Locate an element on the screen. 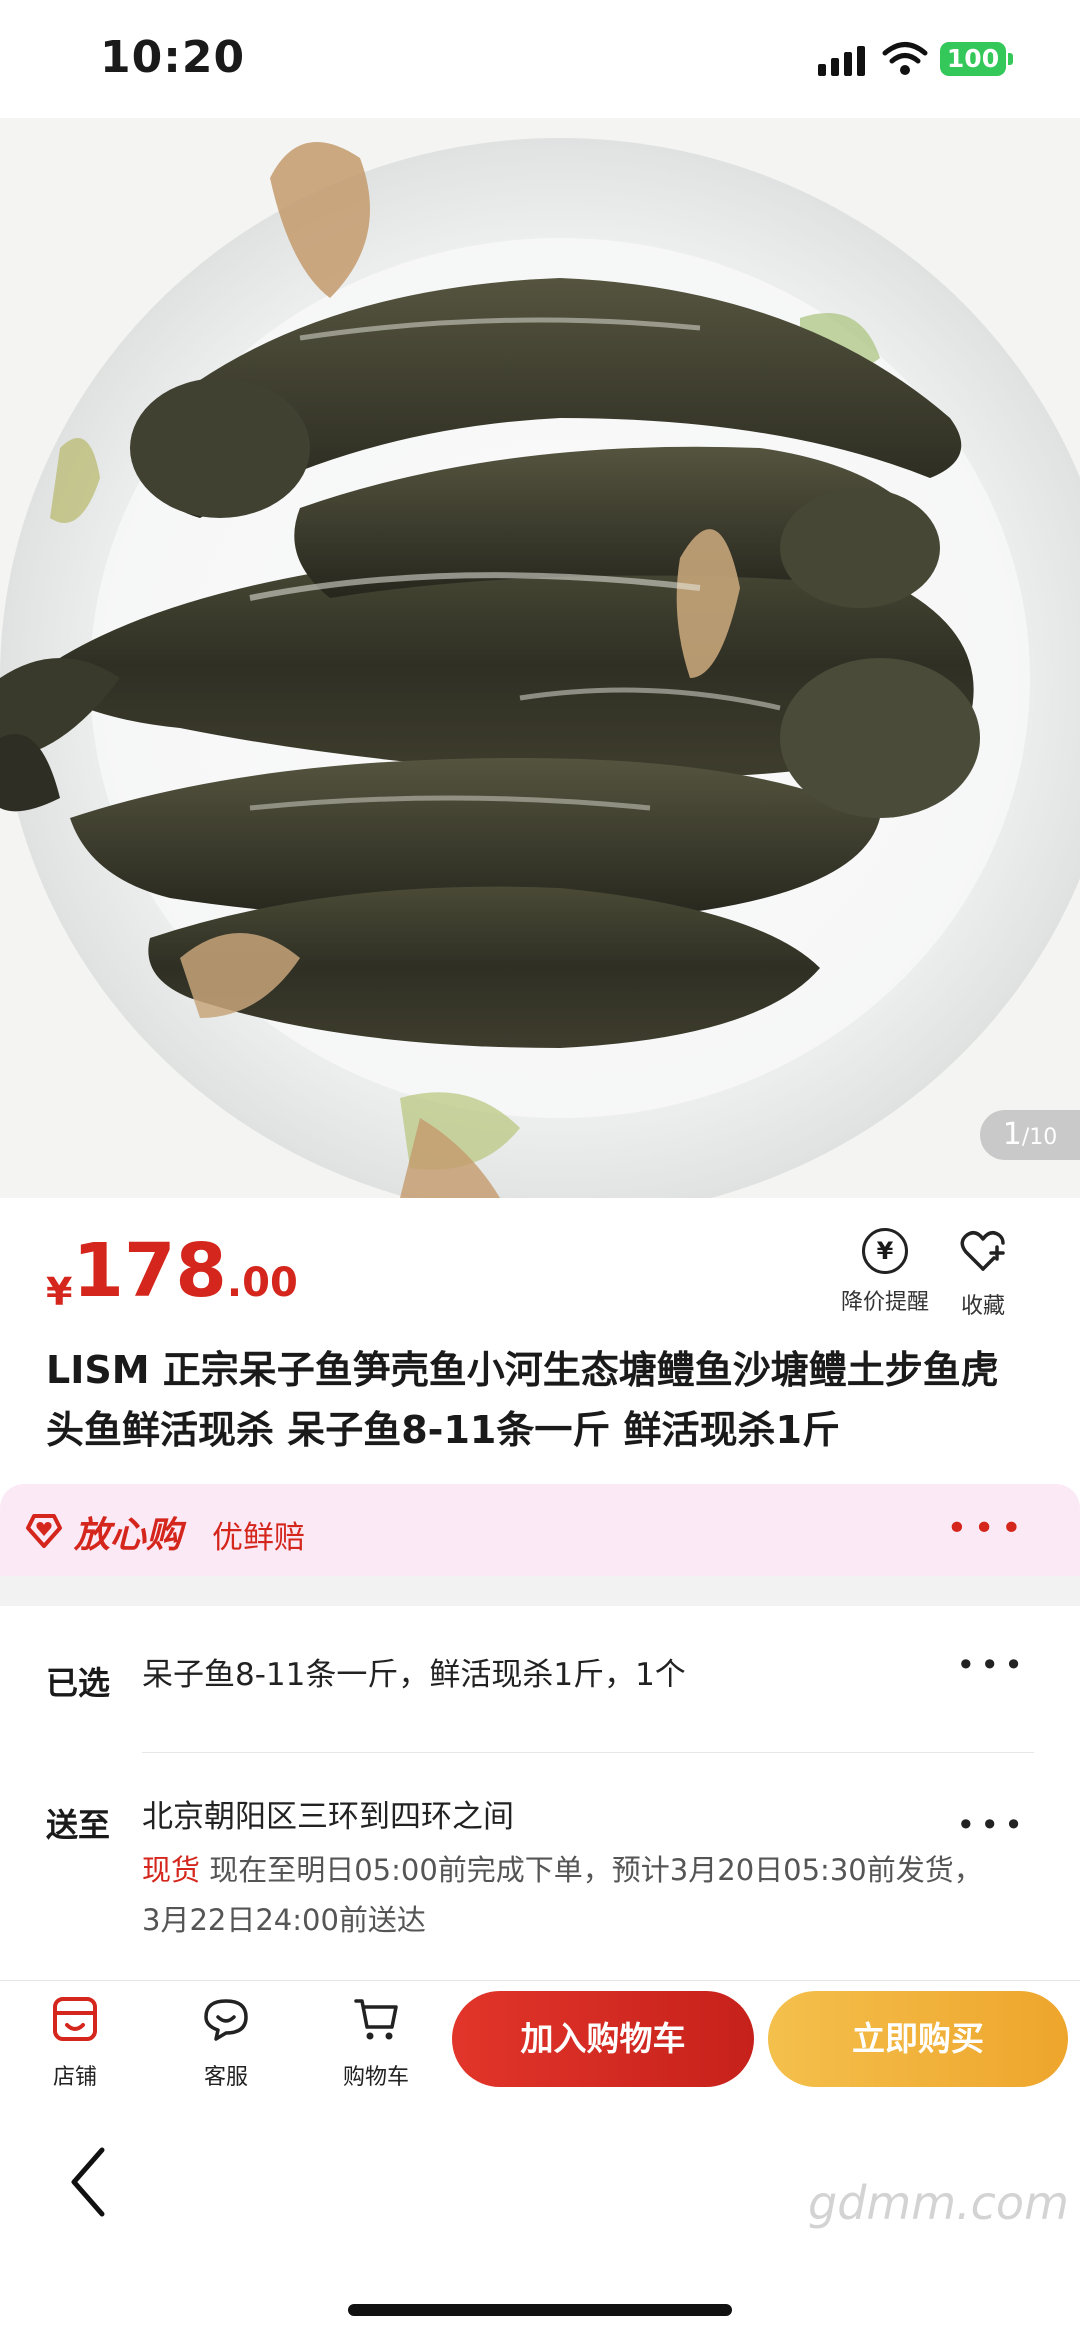 The height and width of the screenshot is (2337, 1080). price-alert-button: ¥ 降价提醒 is located at coordinates (885, 1272).